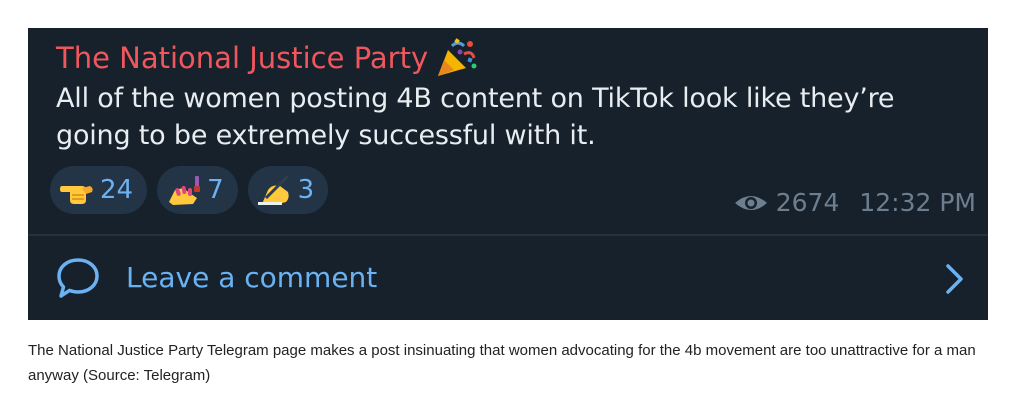 The image size is (1018, 407). Describe the element at coordinates (252, 277) in the screenshot. I see `leave-comment-label: Leave a comment` at that location.